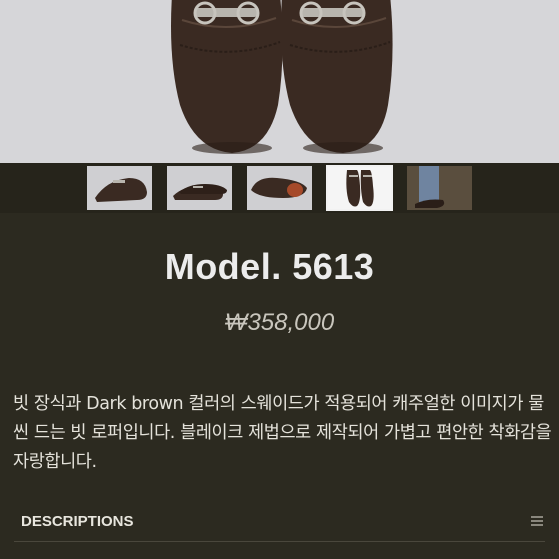 This screenshot has height=559, width=559. What do you see at coordinates (537, 521) in the screenshot?
I see `menu-icon` at bounding box center [537, 521].